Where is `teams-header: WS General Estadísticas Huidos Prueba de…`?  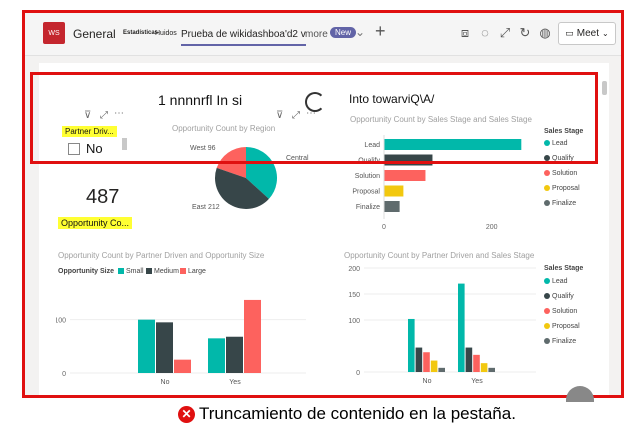 teams-header: WS General Estadísticas Huidos Prueba de… is located at coordinates (323, 34).